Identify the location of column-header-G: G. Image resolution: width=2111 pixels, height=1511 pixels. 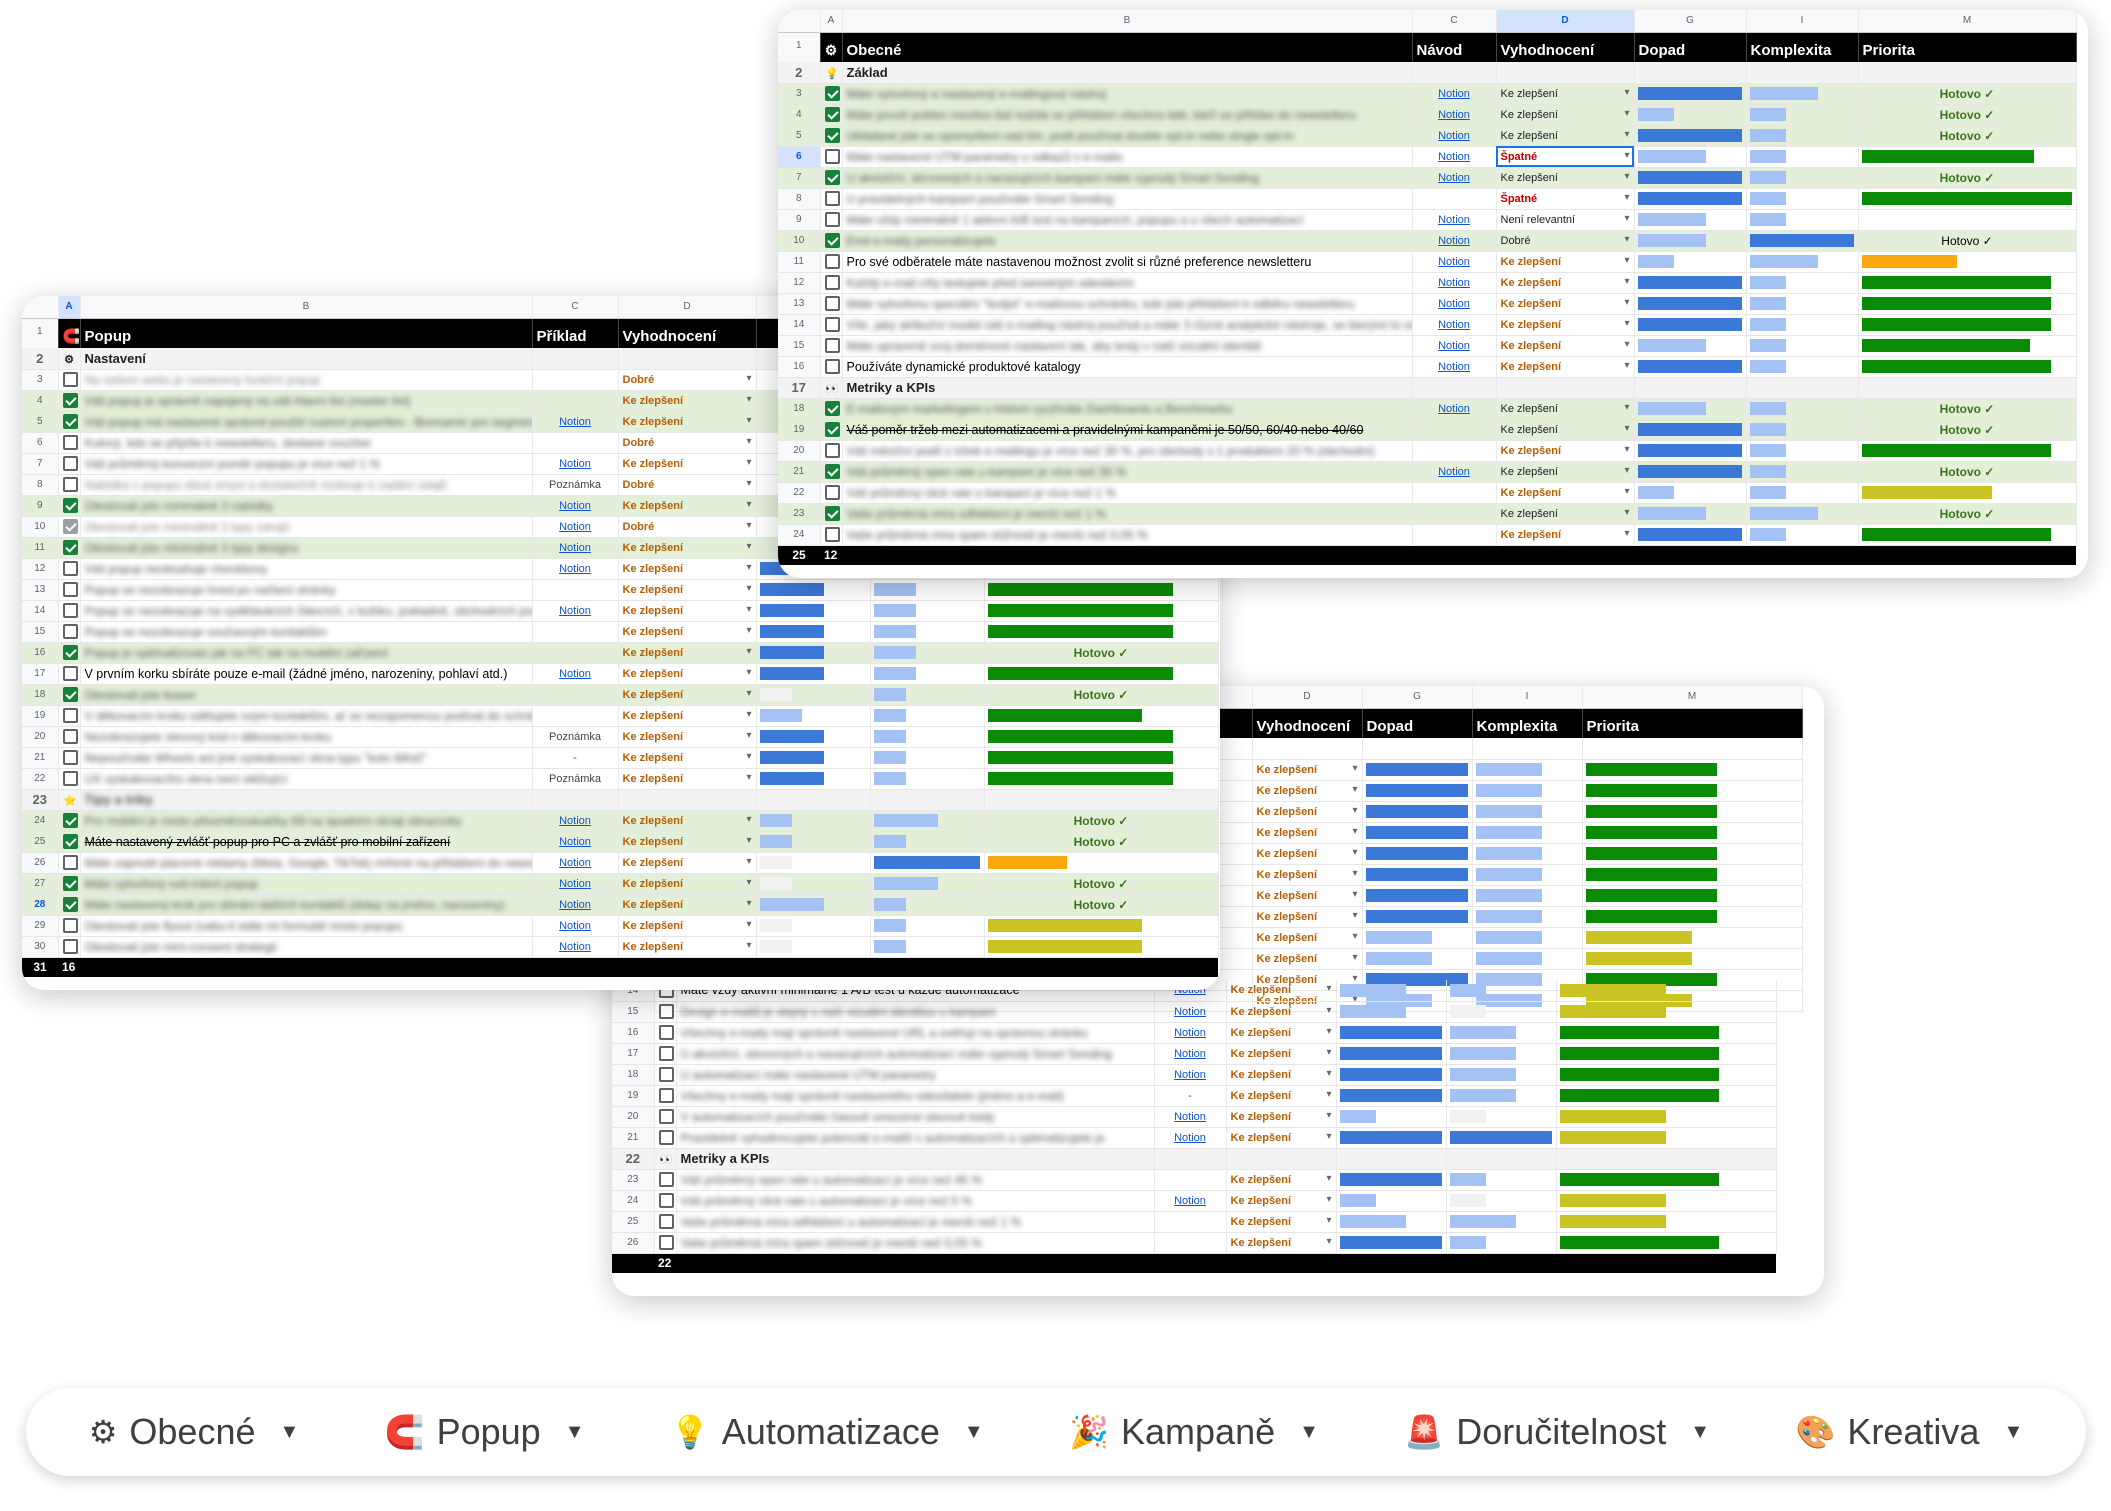
(1417, 697).